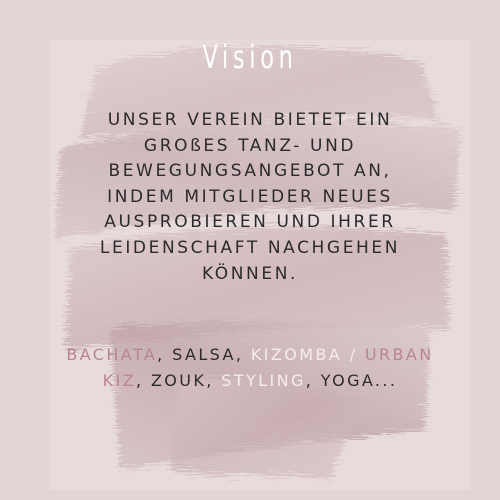 The width and height of the screenshot is (500, 500). I want to click on dance-styles-line-1: BACHATA, SALSA, KIZOMBA / URBAN, so click(250, 355).